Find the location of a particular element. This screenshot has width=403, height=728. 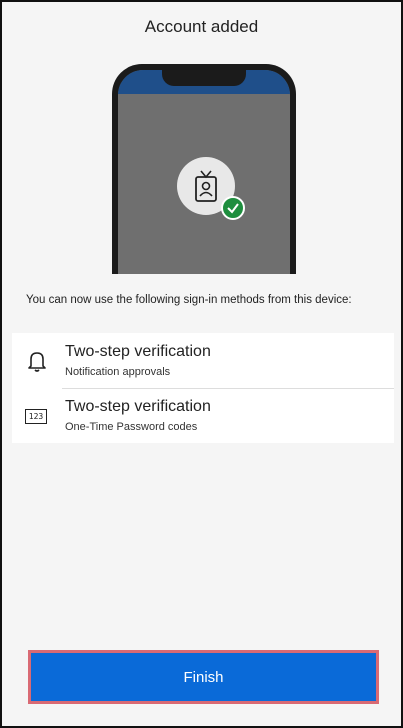

check-icon is located at coordinates (233, 208).